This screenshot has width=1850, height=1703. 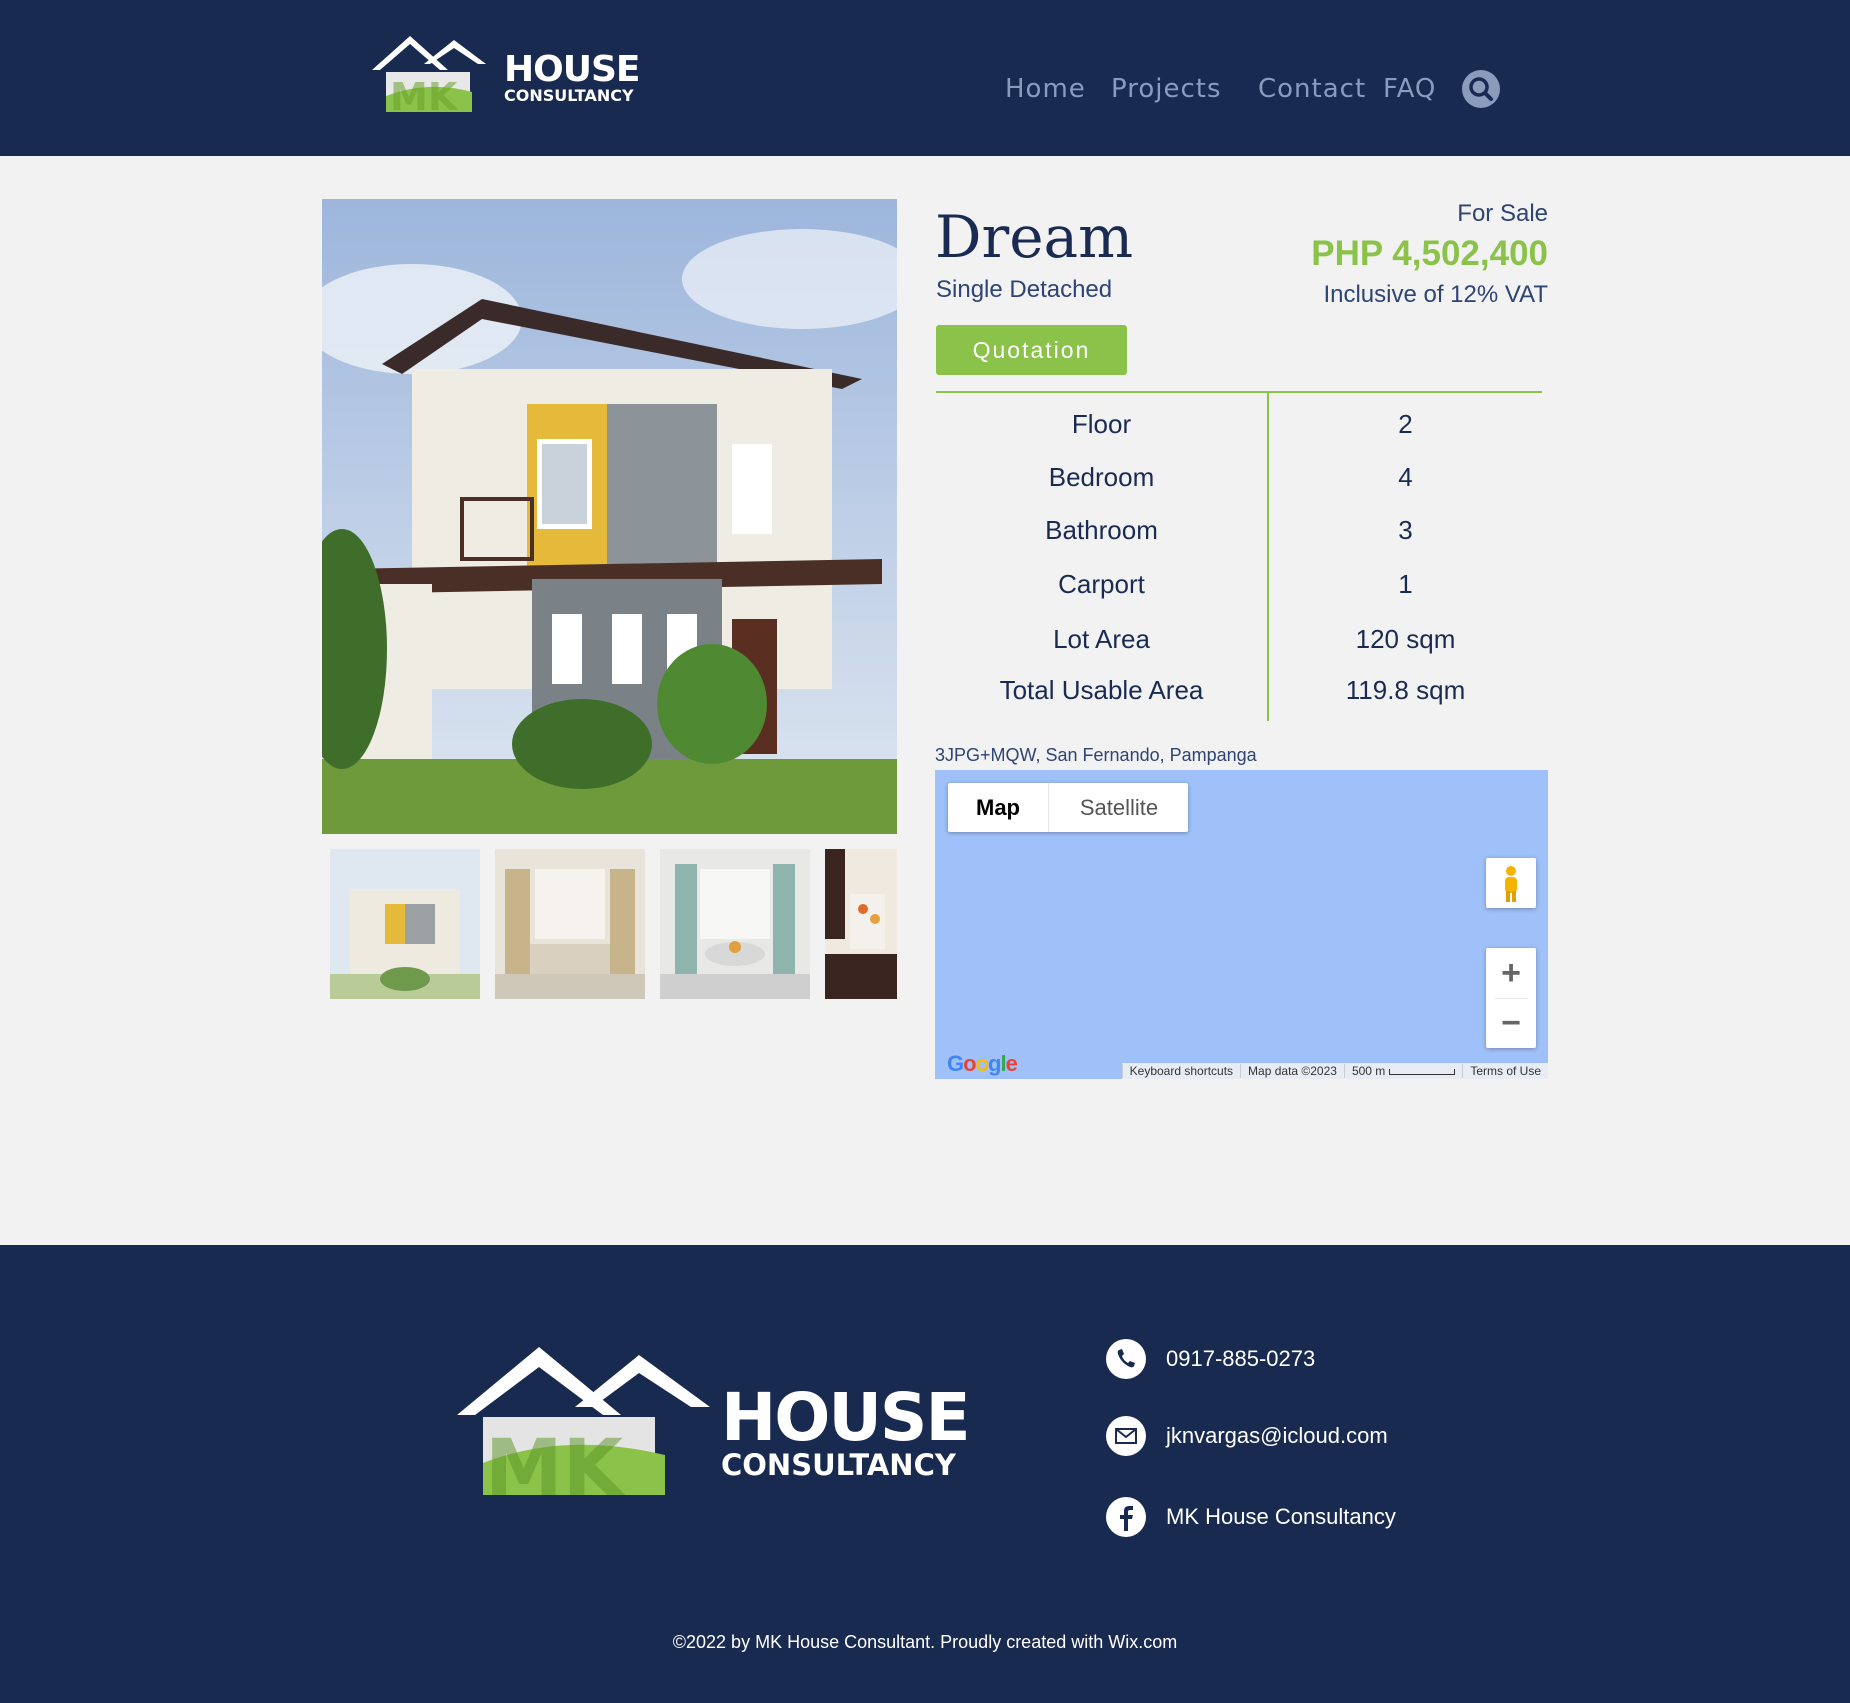 What do you see at coordinates (1405, 530) in the screenshot?
I see `spec-value: 3` at bounding box center [1405, 530].